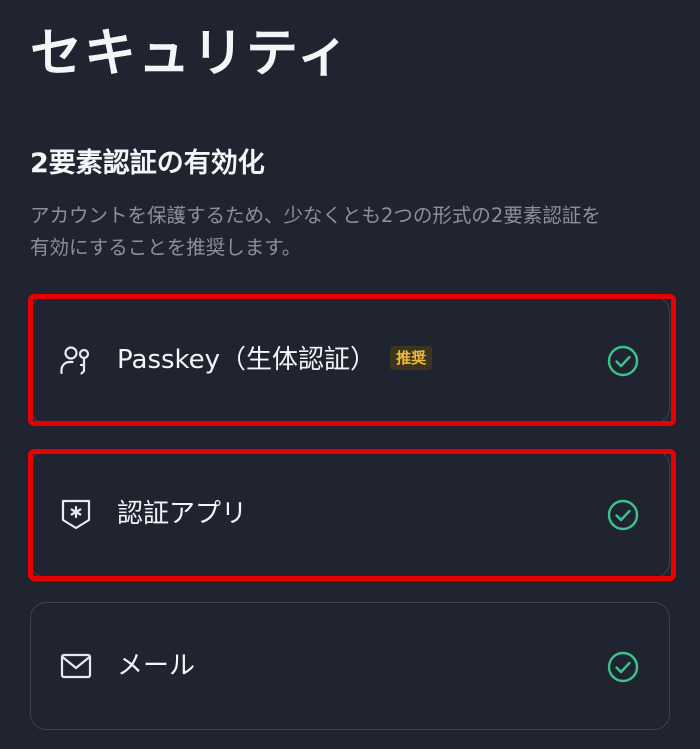 The image size is (700, 749). I want to click on mail-envelope-icon, so click(76, 666).